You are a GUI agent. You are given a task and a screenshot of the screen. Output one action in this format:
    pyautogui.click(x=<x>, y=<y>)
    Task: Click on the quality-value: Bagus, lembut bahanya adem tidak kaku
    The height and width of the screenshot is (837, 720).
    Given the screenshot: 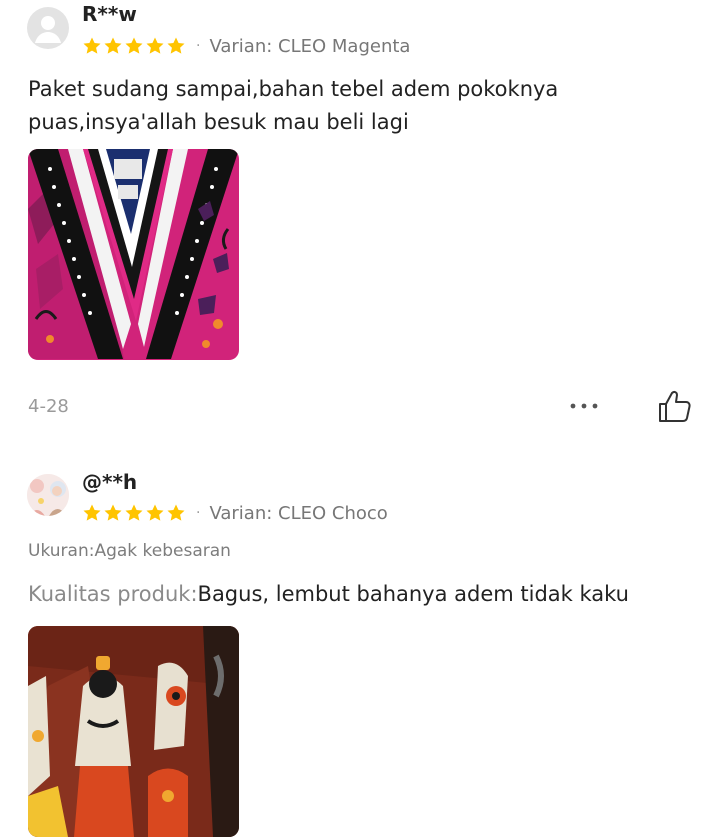 What is the action you would take?
    pyautogui.click(x=413, y=594)
    